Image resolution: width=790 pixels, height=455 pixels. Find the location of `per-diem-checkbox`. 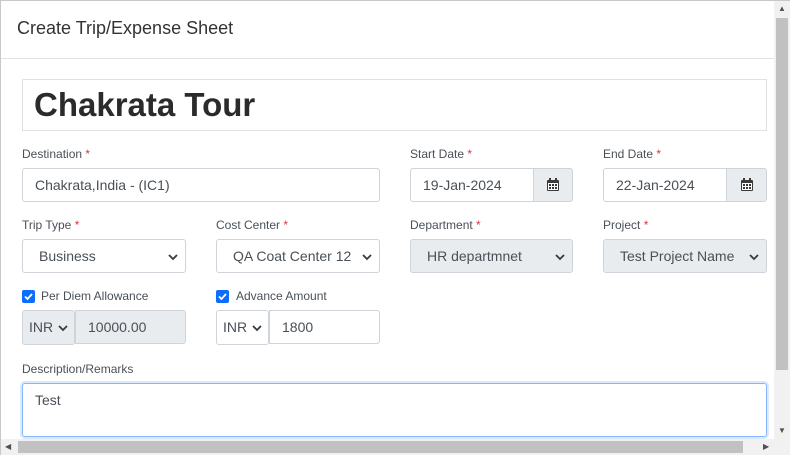

per-diem-checkbox is located at coordinates (28, 296).